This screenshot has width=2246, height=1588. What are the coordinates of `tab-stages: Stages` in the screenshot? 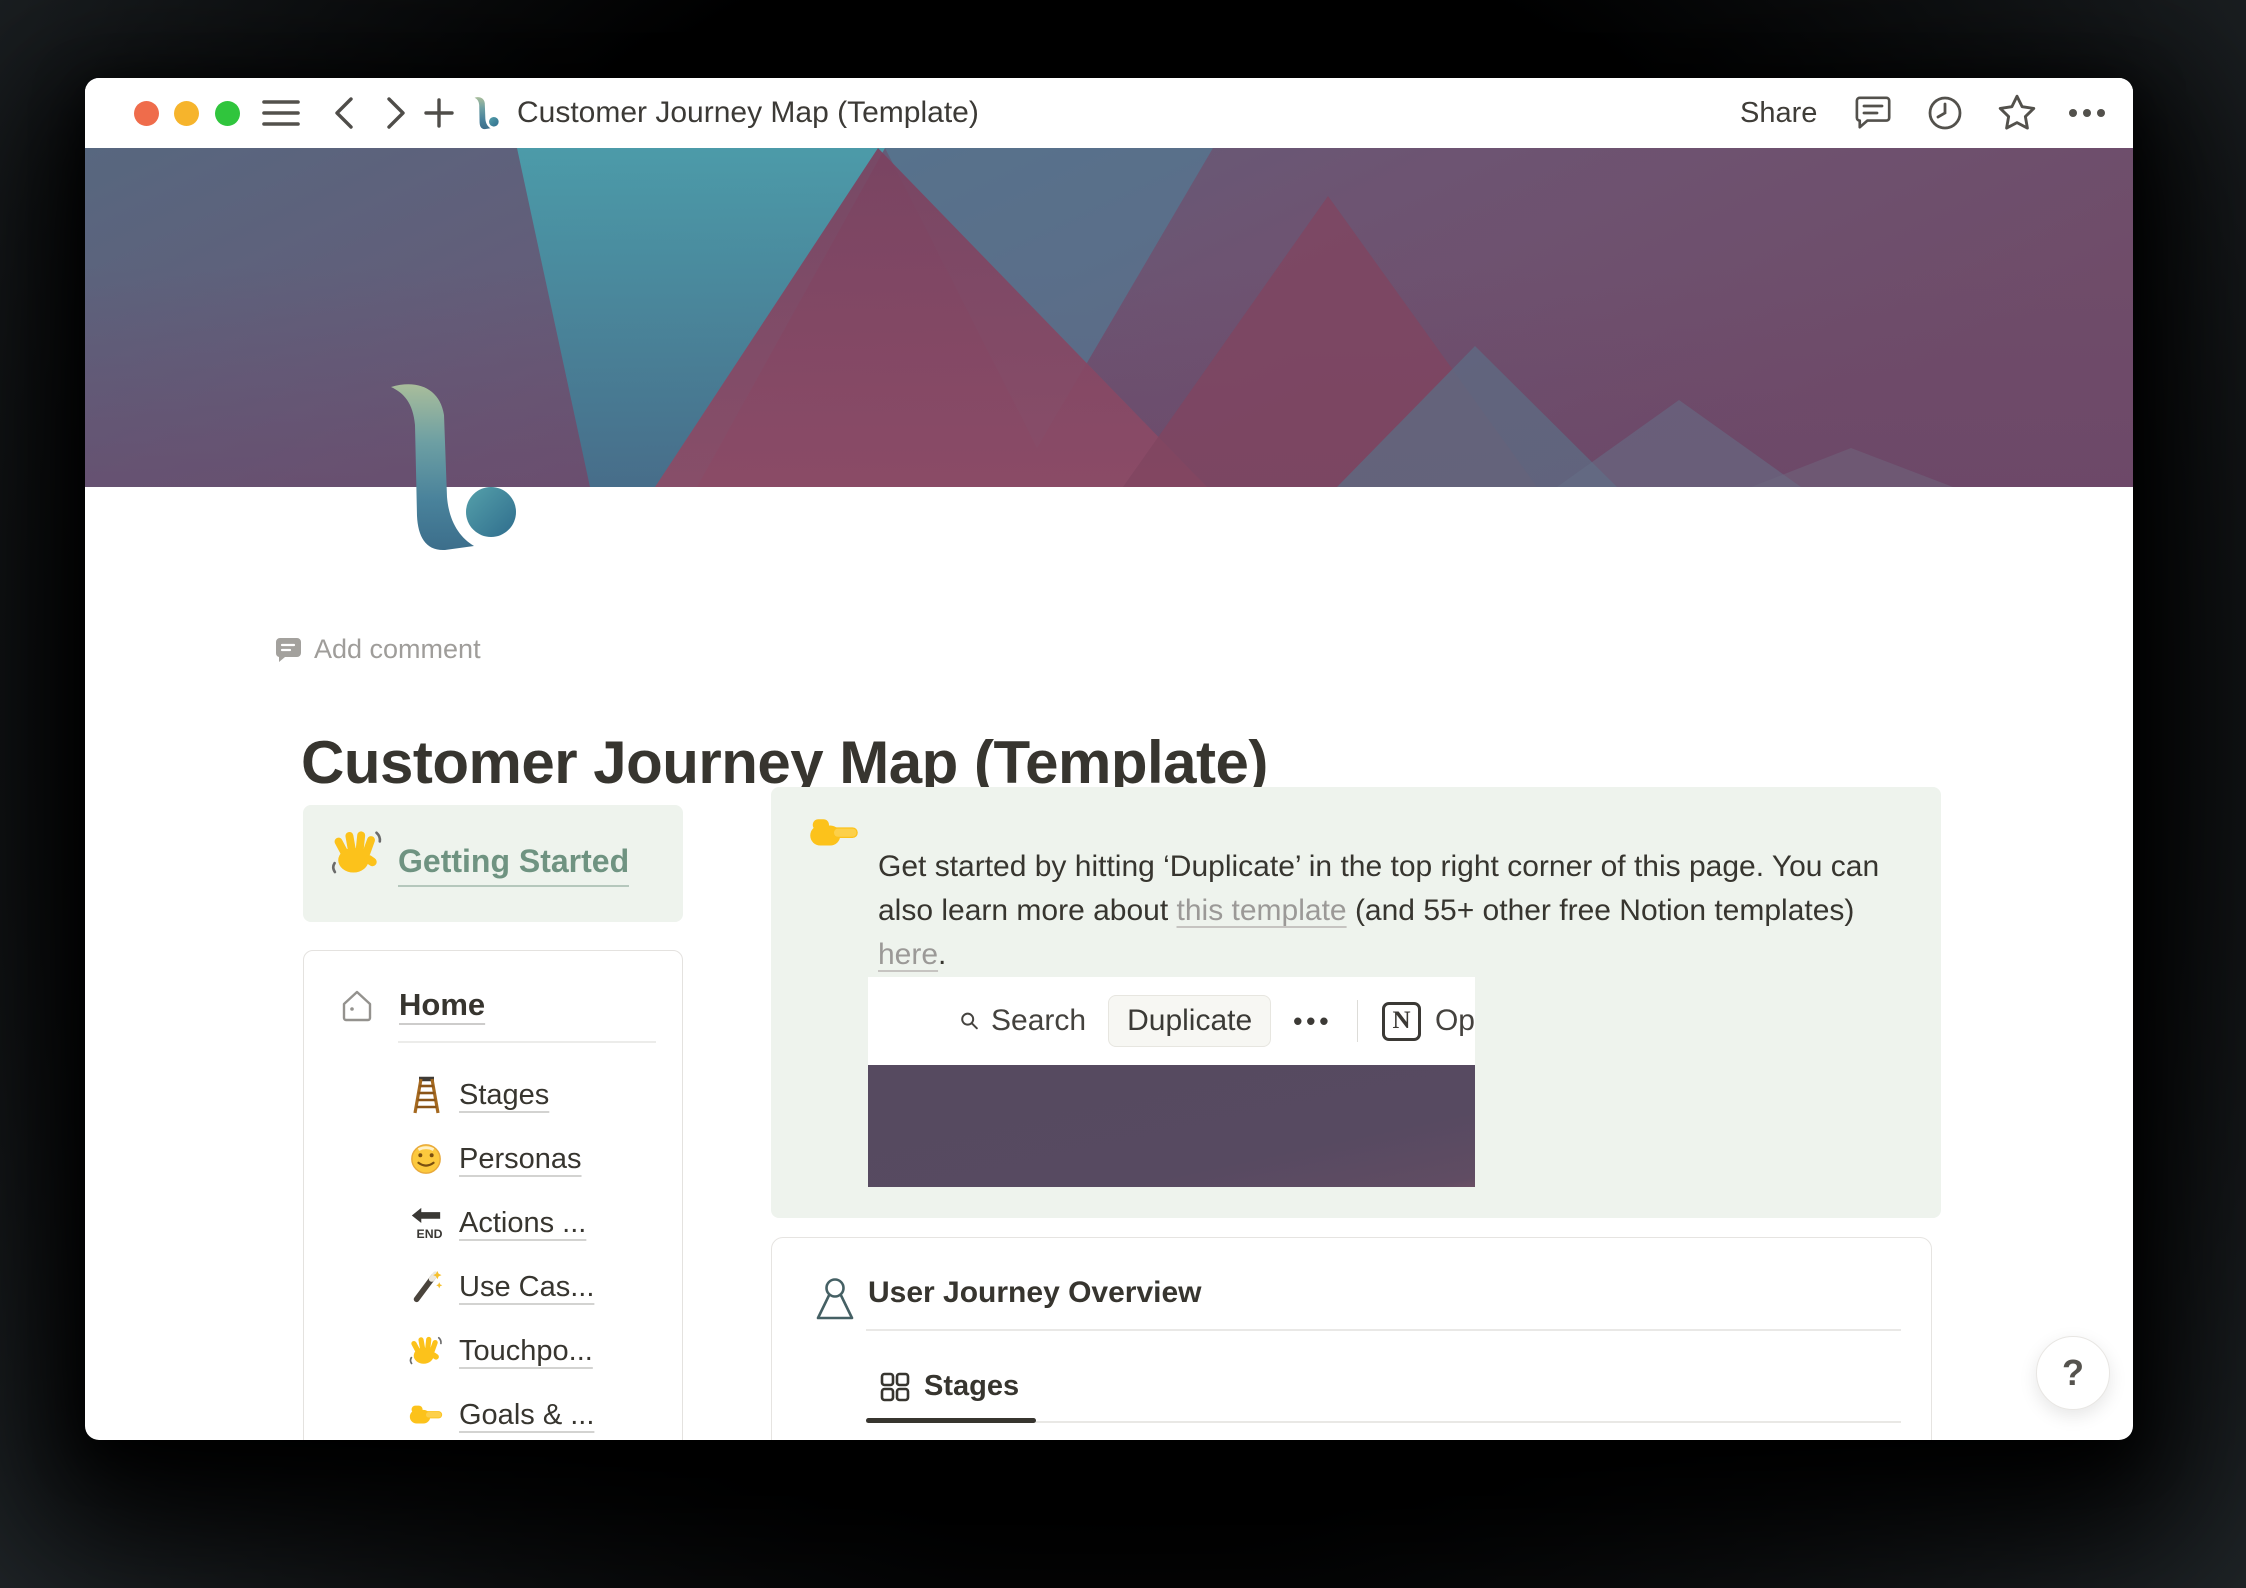 It's located at (949, 1386).